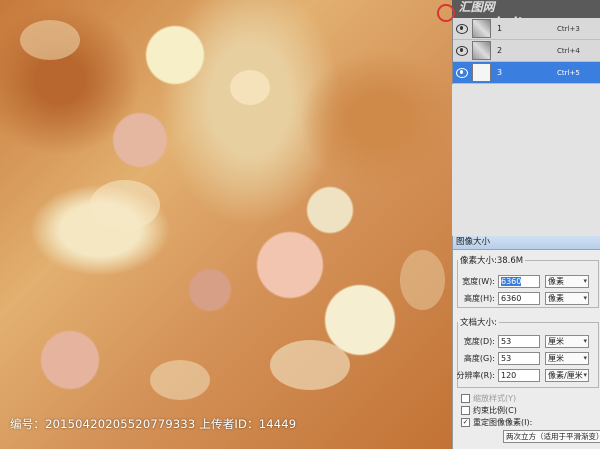 This screenshot has width=600, height=449. I want to click on layer-shortcut: Ctrl+4, so click(568, 50).